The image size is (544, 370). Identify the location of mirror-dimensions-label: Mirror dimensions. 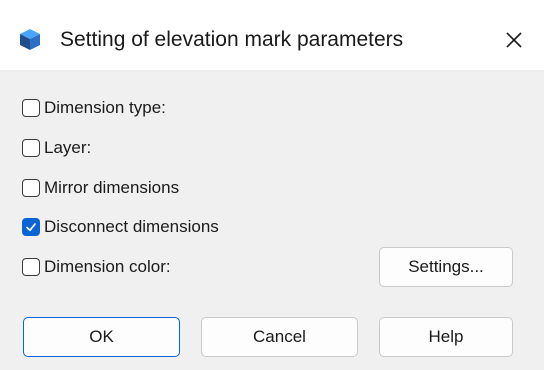
(112, 187).